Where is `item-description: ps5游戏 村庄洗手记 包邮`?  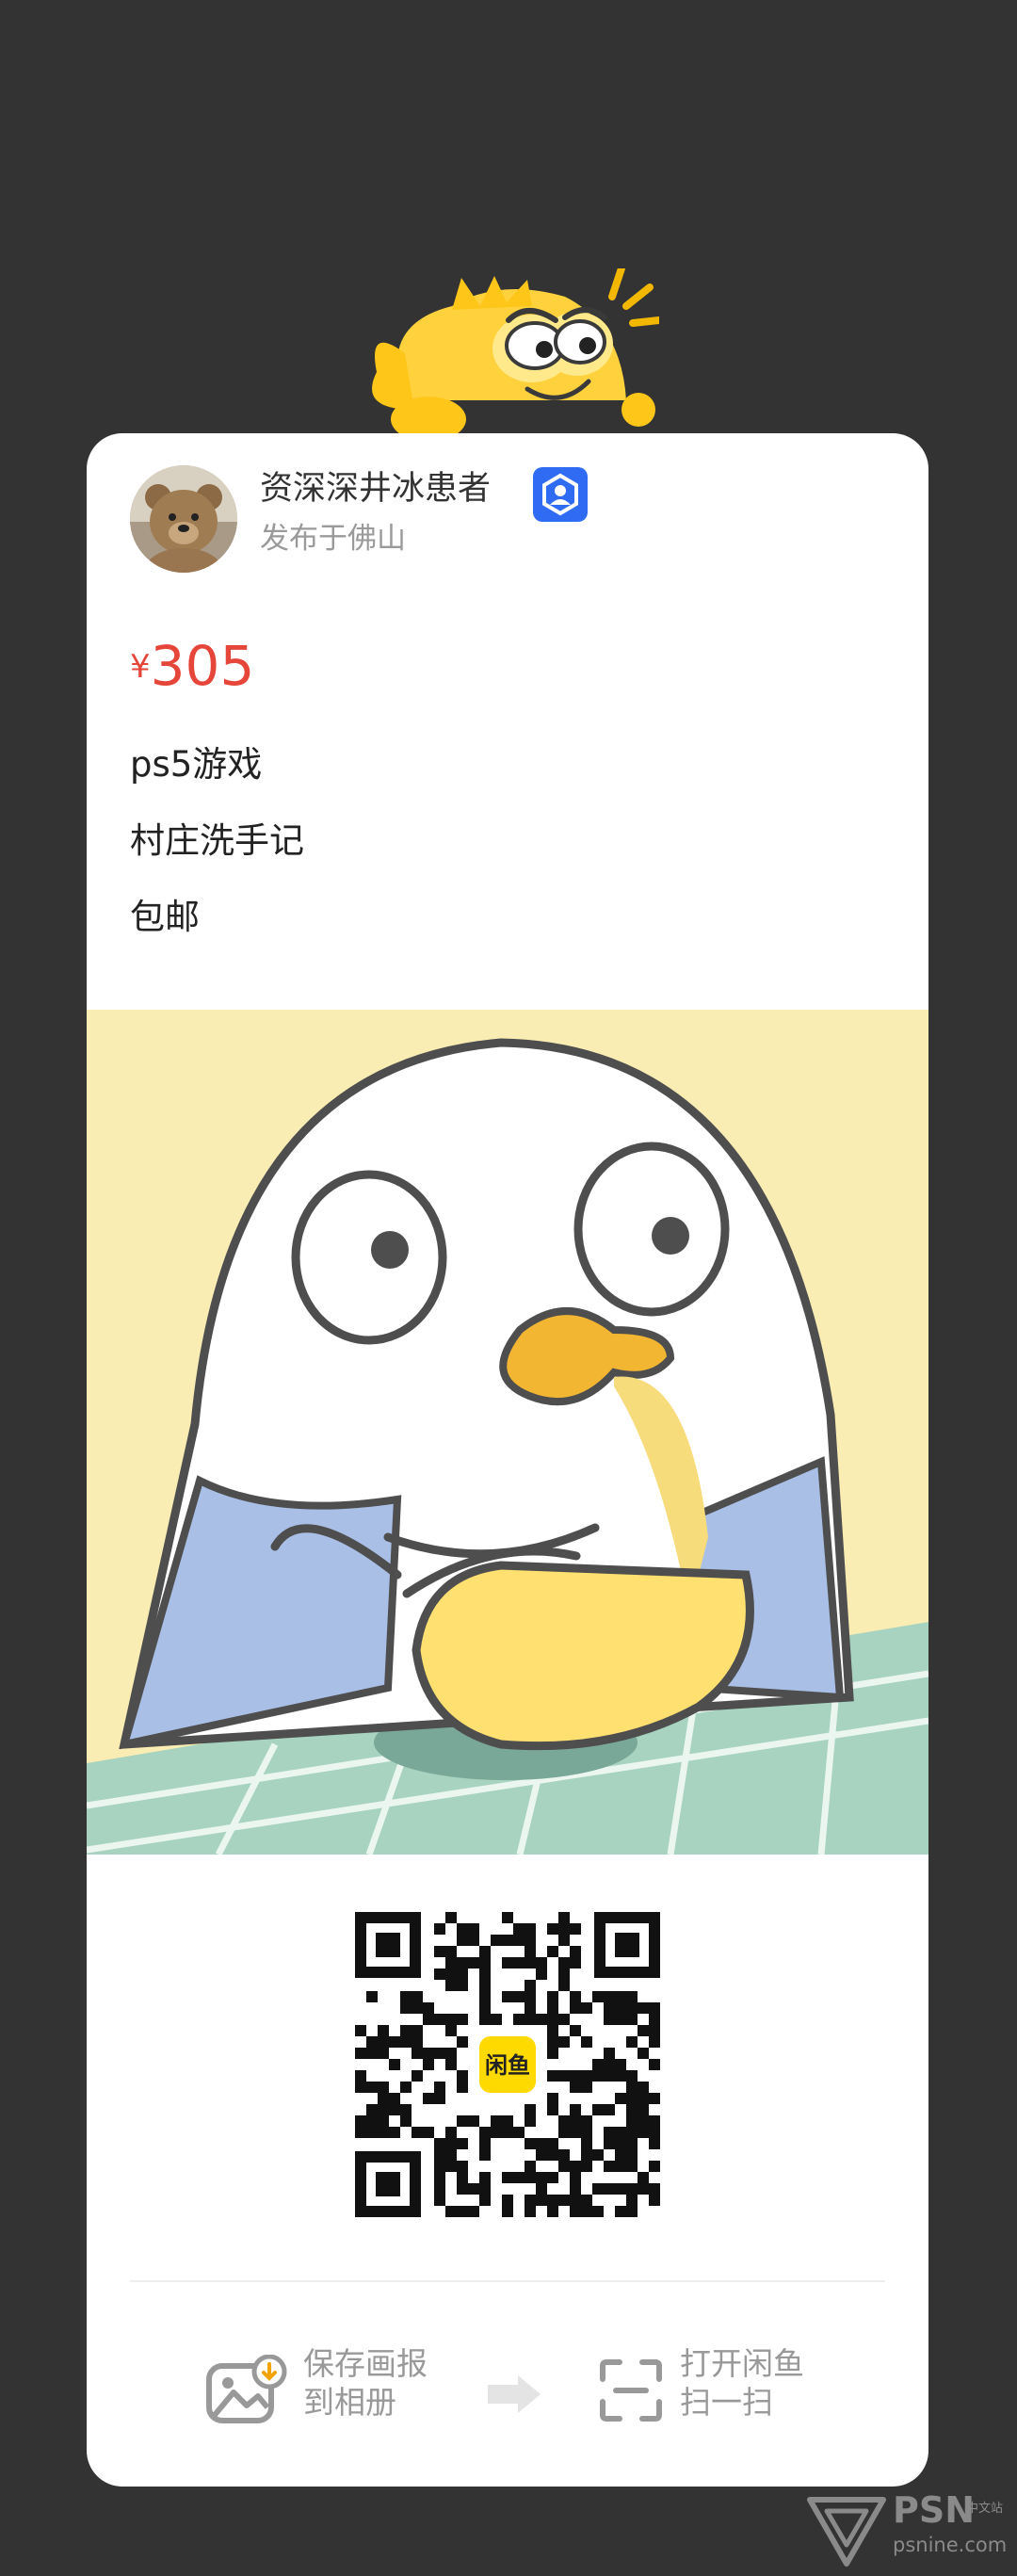
item-description: ps5游戏 村庄洗手记 包邮 is located at coordinates (217, 859).